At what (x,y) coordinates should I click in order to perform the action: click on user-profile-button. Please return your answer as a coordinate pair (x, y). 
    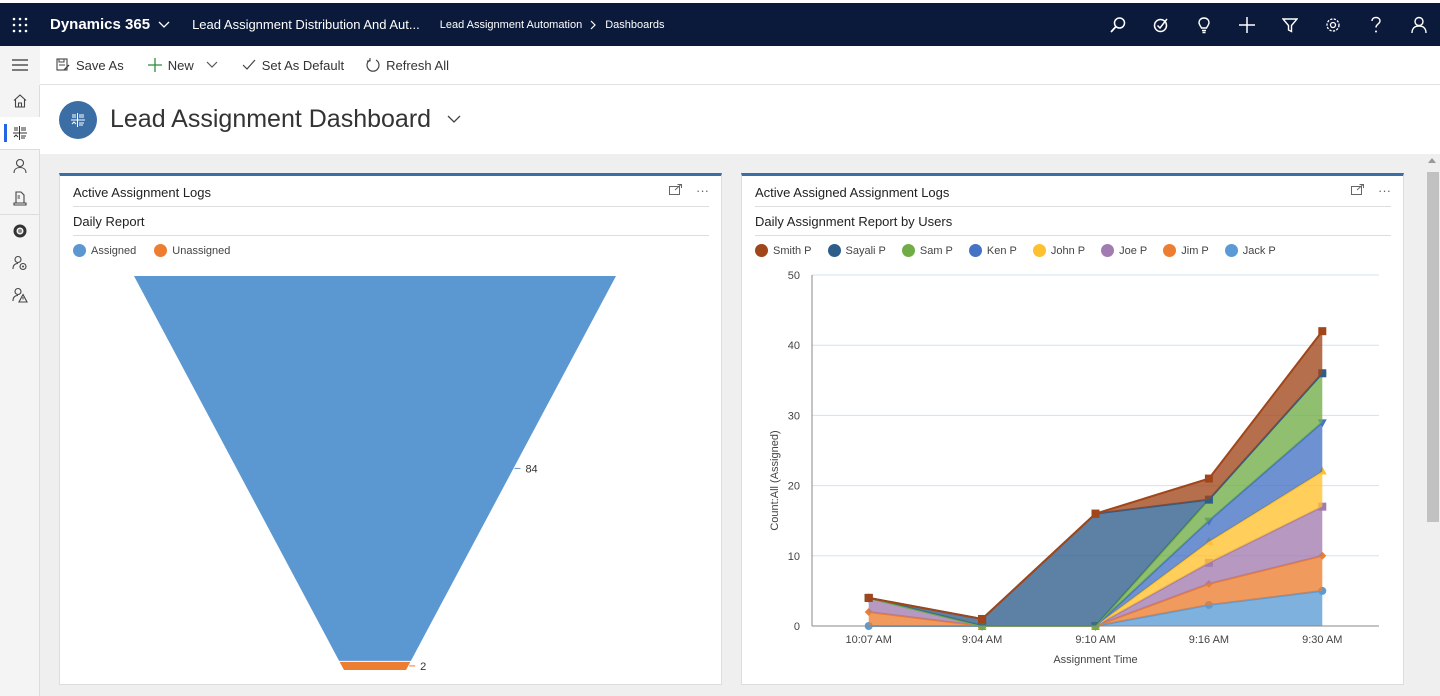
    Looking at the image, I should click on (1418, 24).